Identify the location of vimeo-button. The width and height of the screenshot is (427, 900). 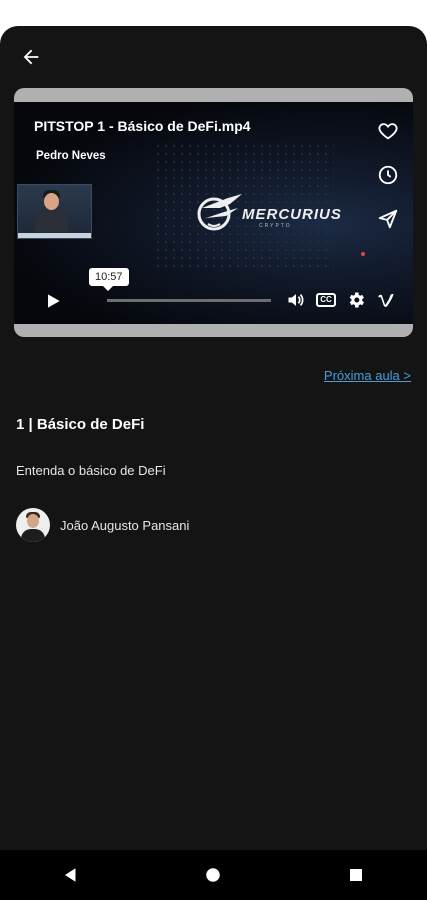
(386, 300).